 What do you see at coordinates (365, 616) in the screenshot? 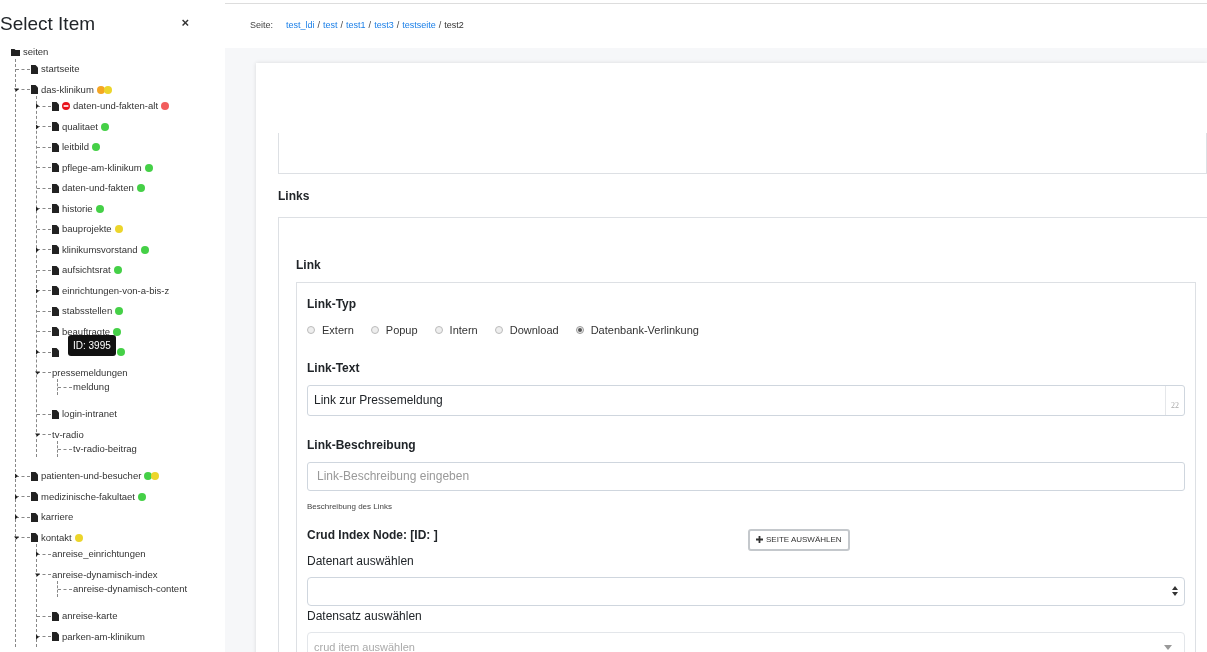
I see `record-label: Datensatz auswählen` at bounding box center [365, 616].